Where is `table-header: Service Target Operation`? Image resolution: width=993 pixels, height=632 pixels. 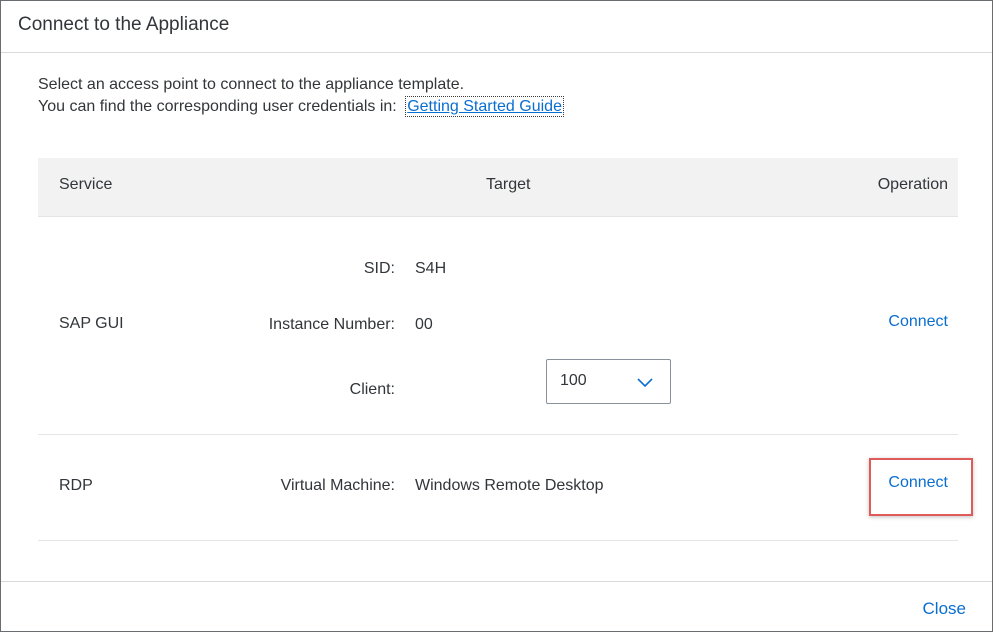 table-header: Service Target Operation is located at coordinates (498, 187).